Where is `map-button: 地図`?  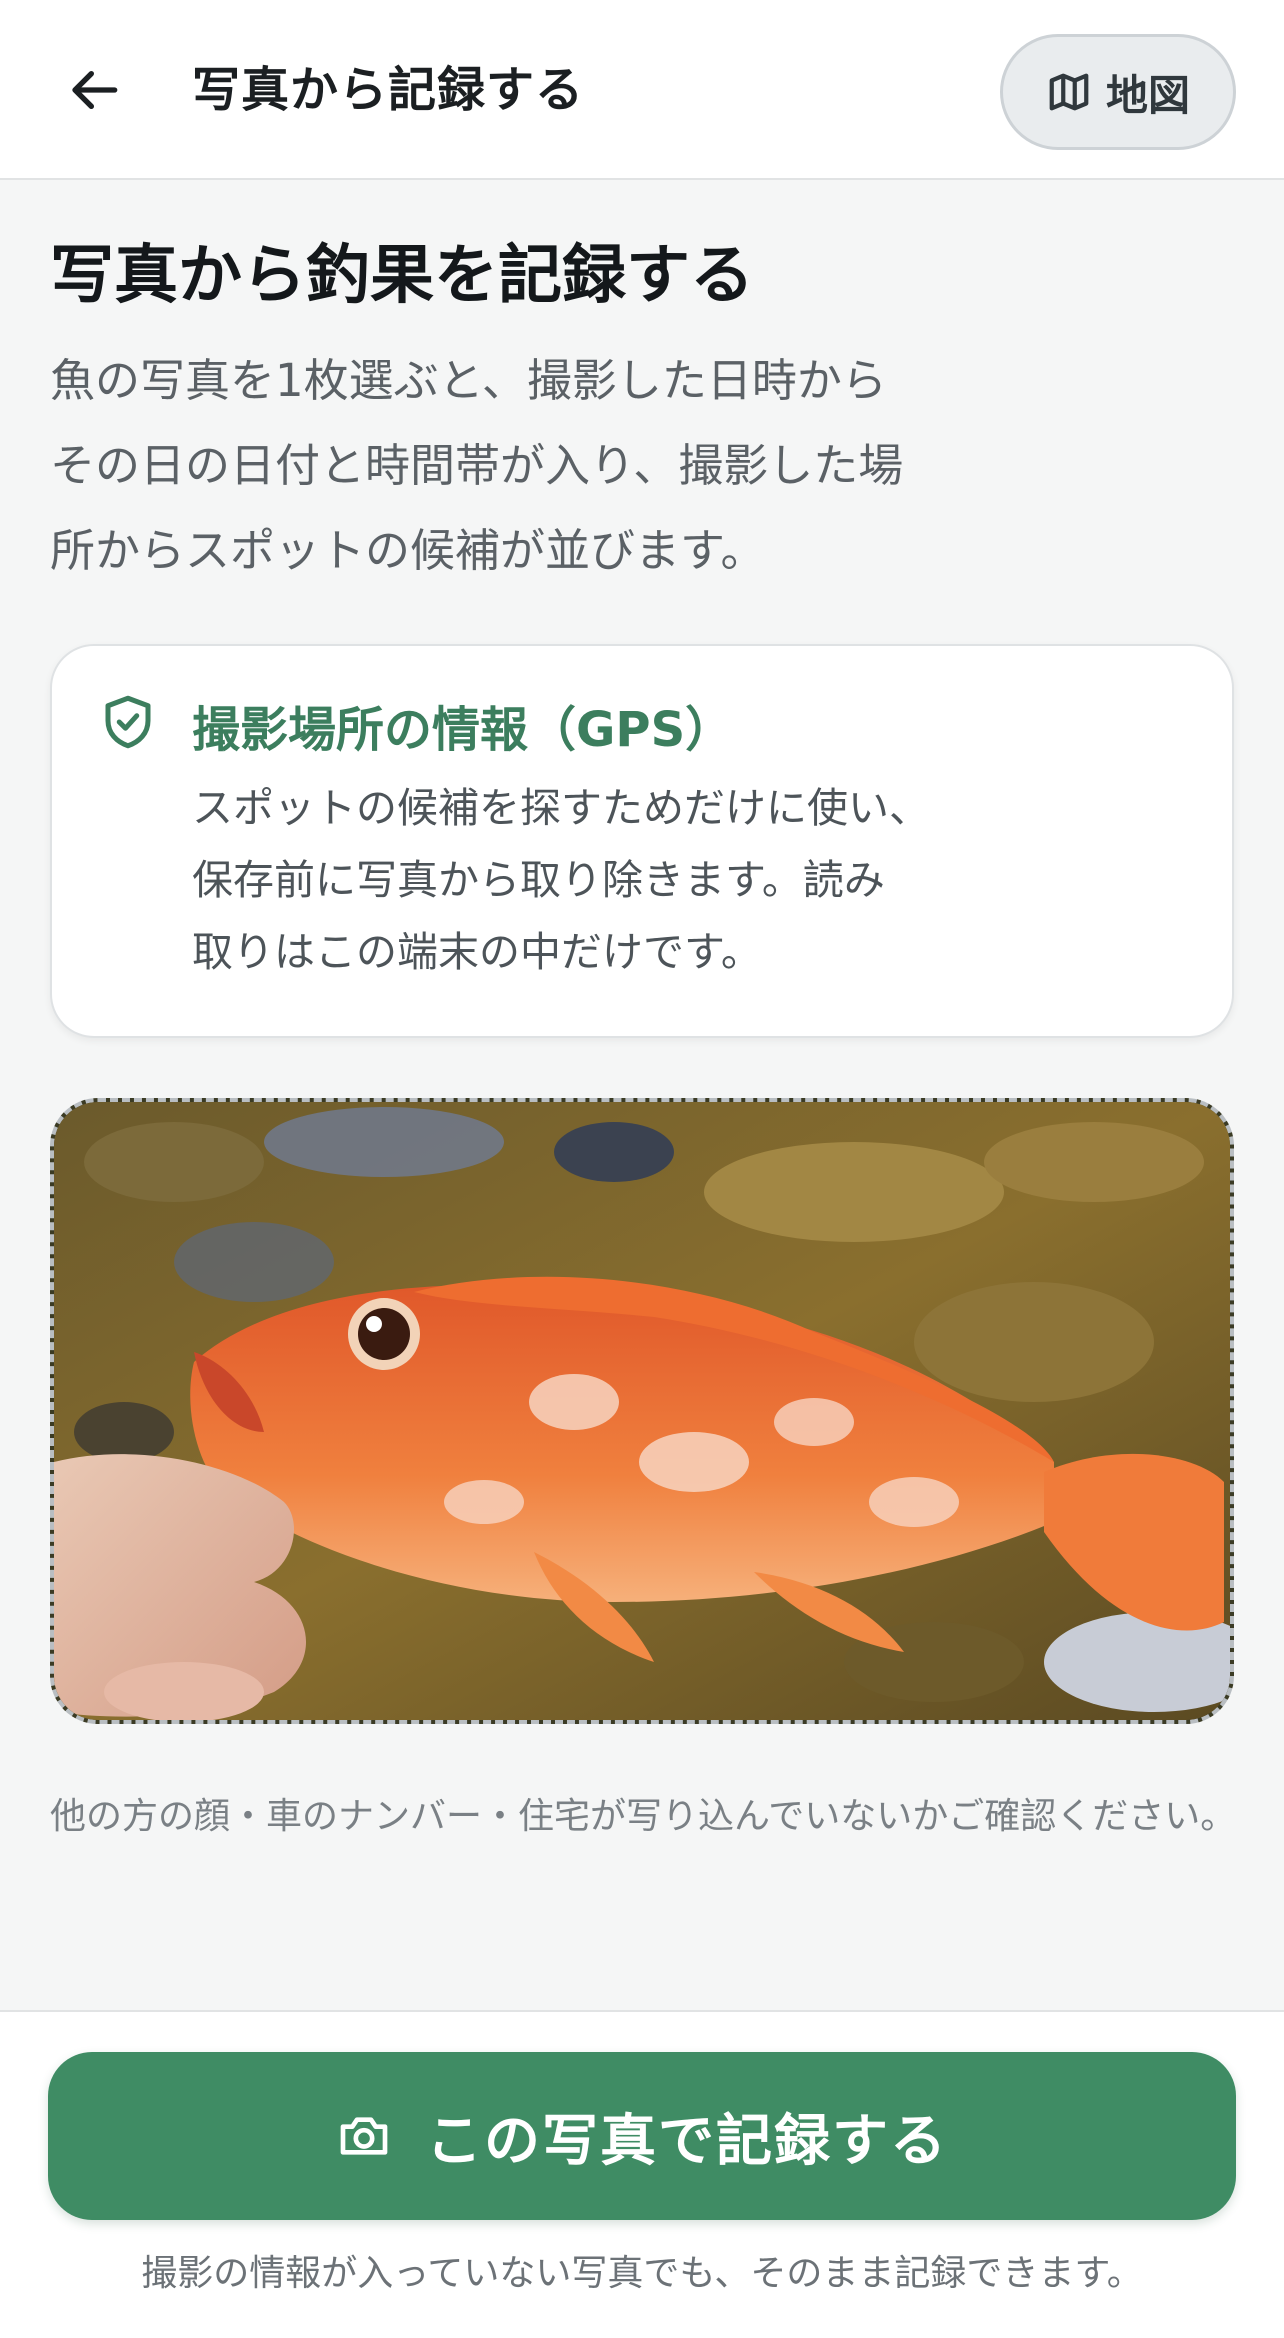
map-button: 地図 is located at coordinates (1118, 92).